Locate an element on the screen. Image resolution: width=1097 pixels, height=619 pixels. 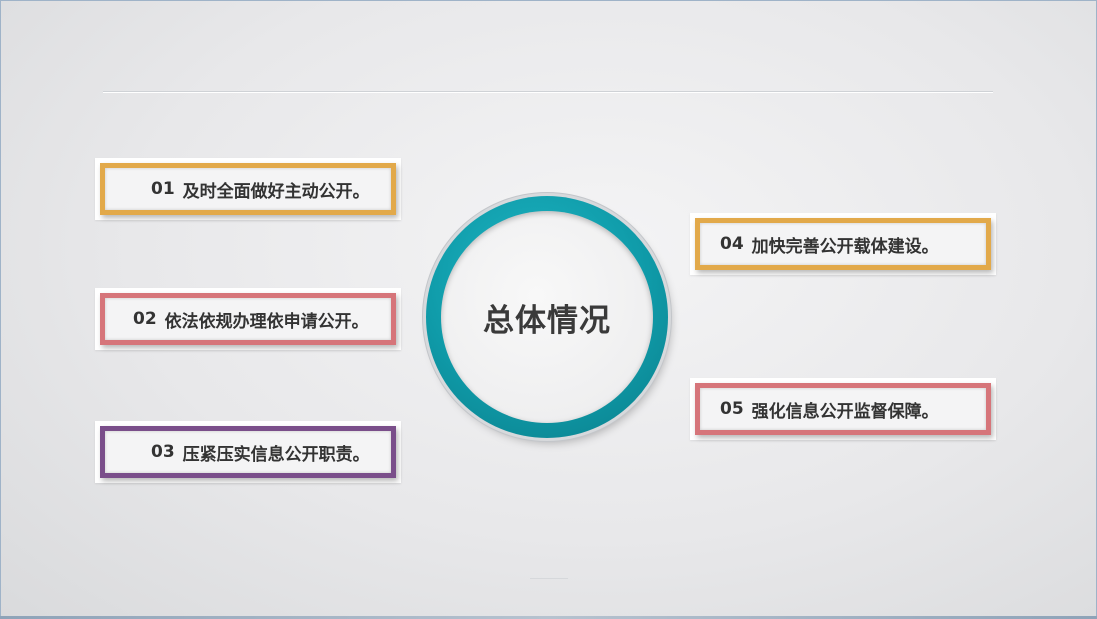
item-number: 02 is located at coordinates (145, 319).